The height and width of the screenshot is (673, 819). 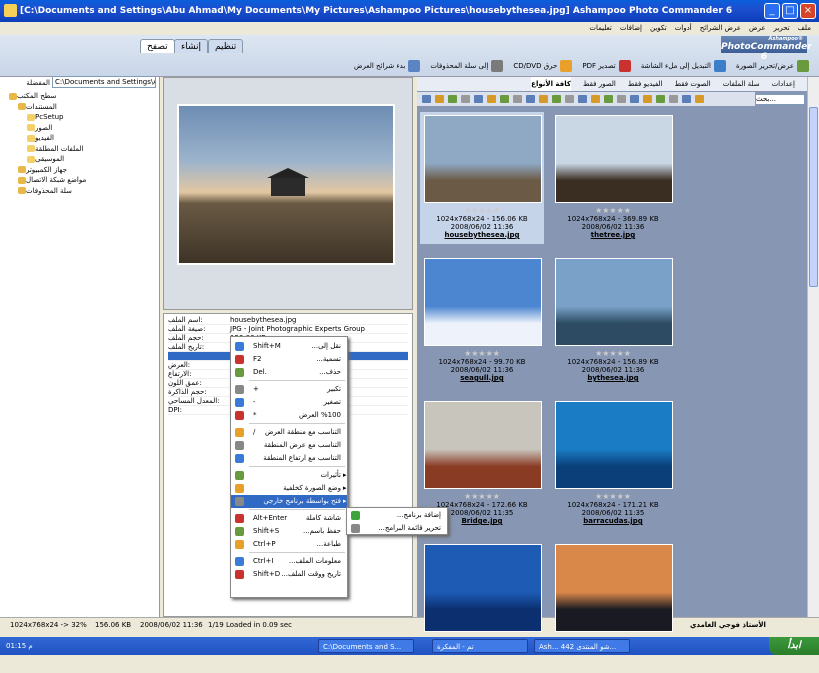 I want to click on tree-item: الصور, so click(x=38, y=128).